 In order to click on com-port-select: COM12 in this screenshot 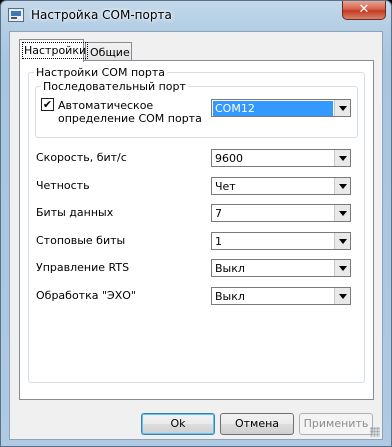, I will do `click(281, 108)`.